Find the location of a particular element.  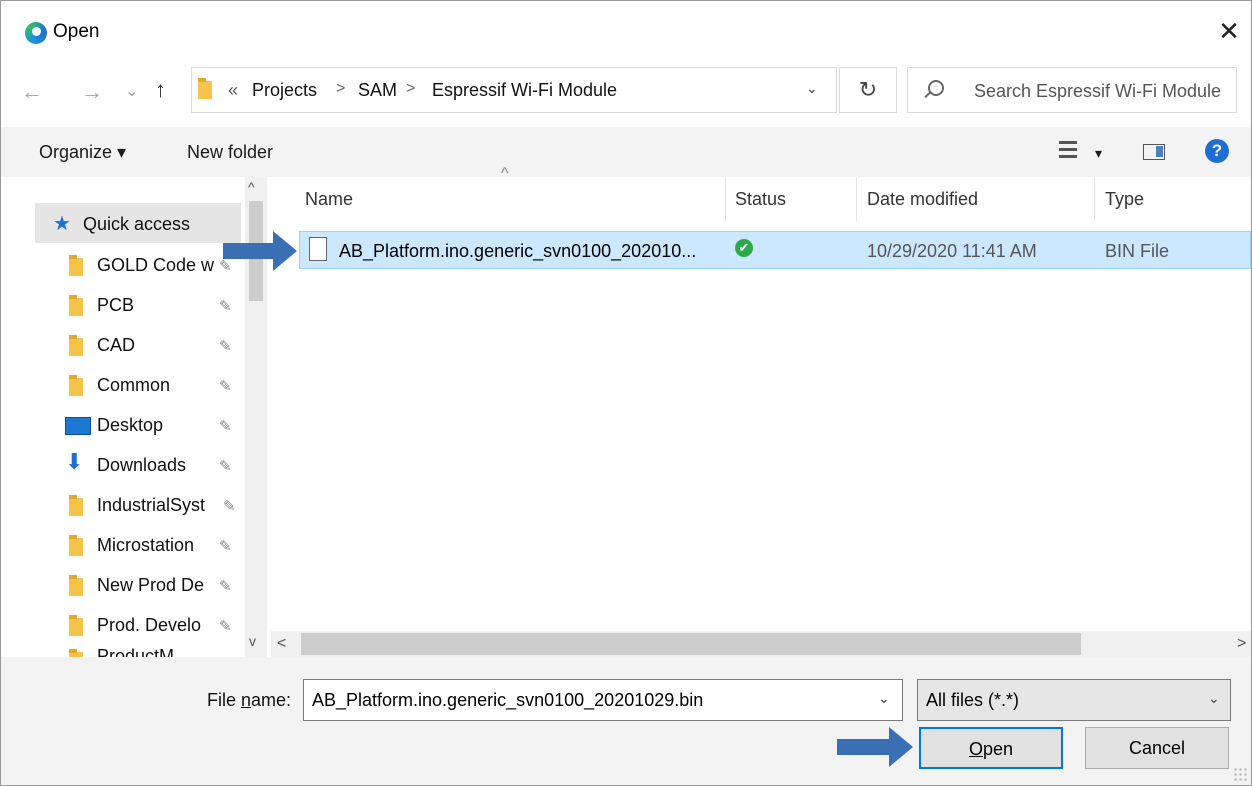

new-folder-button: New folder is located at coordinates (230, 152).